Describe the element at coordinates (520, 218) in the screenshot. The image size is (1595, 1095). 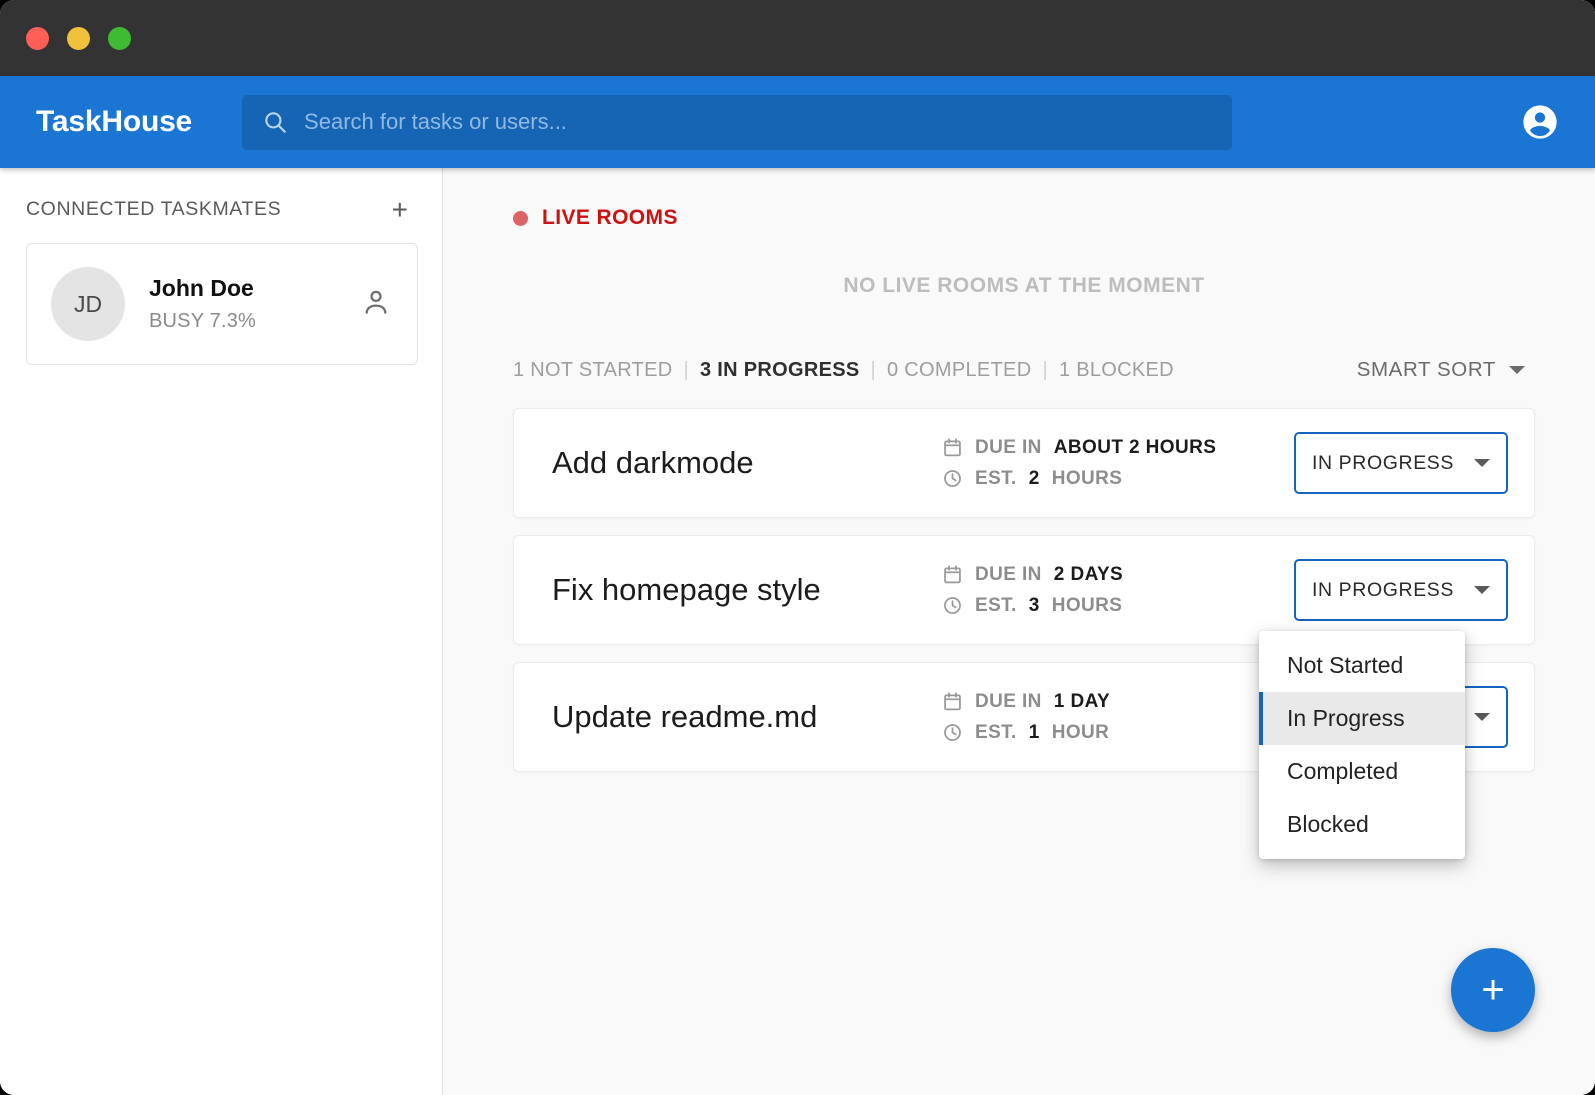
I see `live-indicator-icon` at that location.